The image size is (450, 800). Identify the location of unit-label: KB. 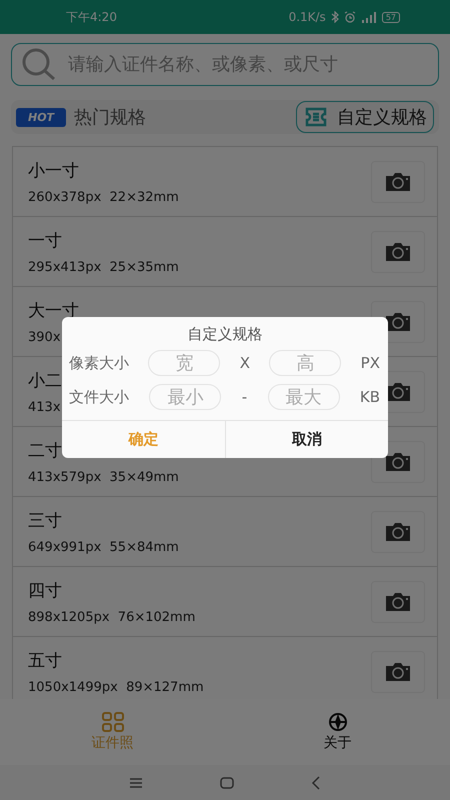
(370, 397).